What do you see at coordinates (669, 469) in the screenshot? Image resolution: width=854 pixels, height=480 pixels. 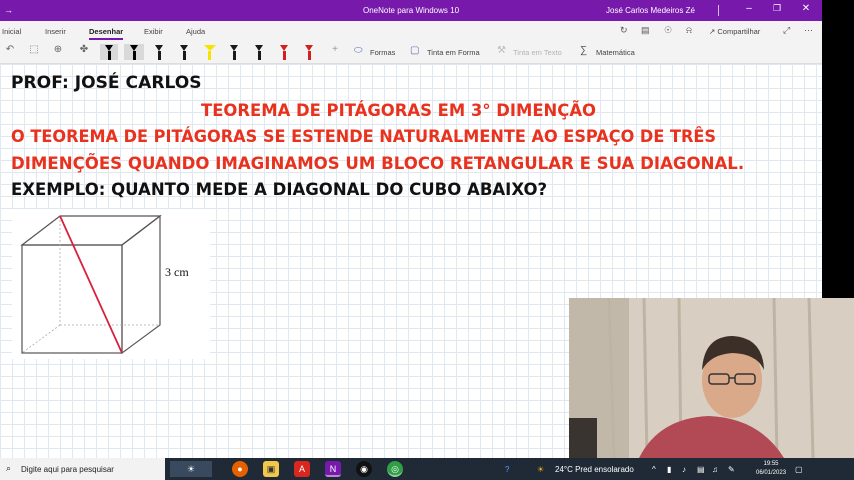 I see `tray-app-icon: ▮` at bounding box center [669, 469].